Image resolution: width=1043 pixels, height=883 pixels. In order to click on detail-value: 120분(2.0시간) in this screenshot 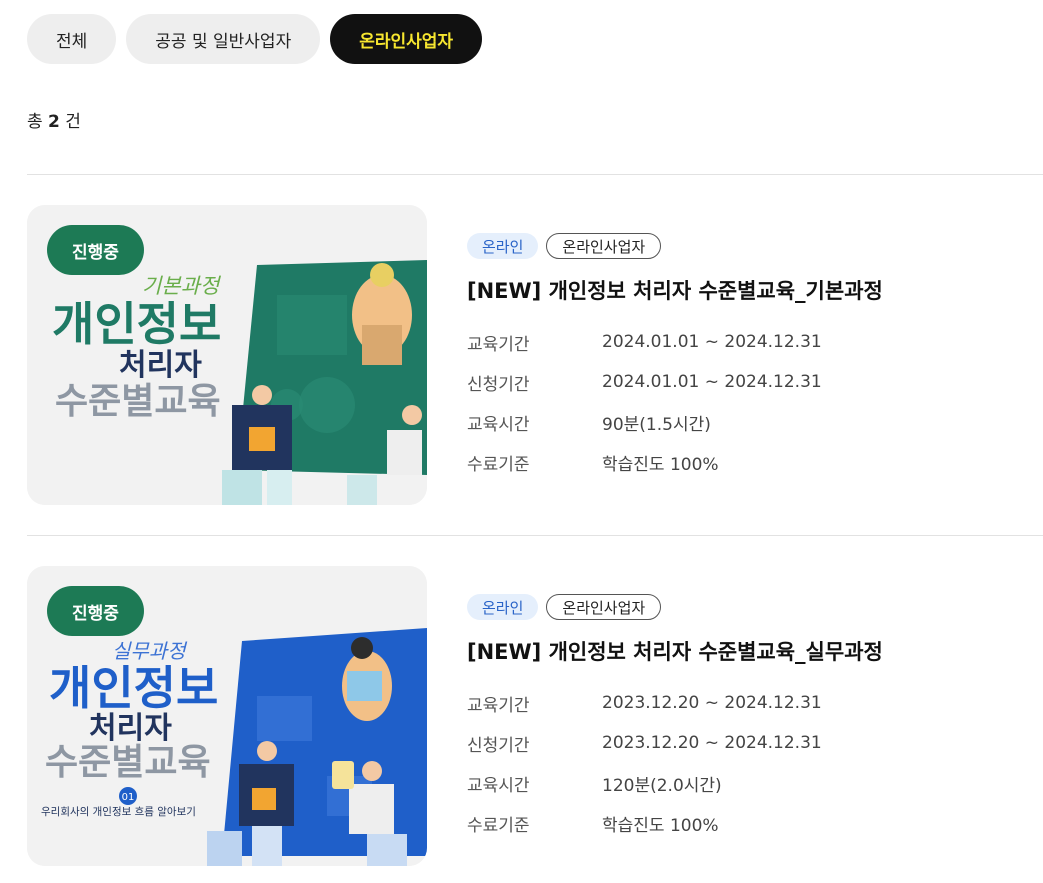, I will do `click(662, 785)`.